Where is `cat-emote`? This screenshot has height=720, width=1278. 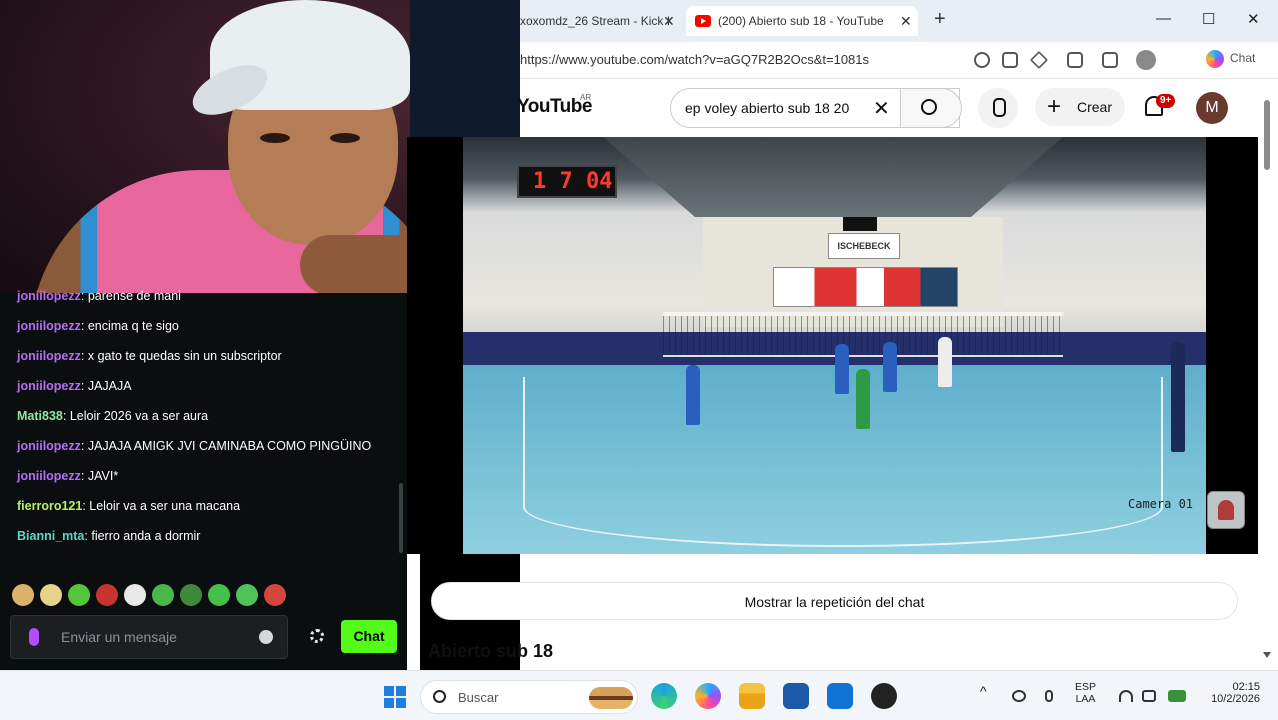 cat-emote is located at coordinates (23, 595).